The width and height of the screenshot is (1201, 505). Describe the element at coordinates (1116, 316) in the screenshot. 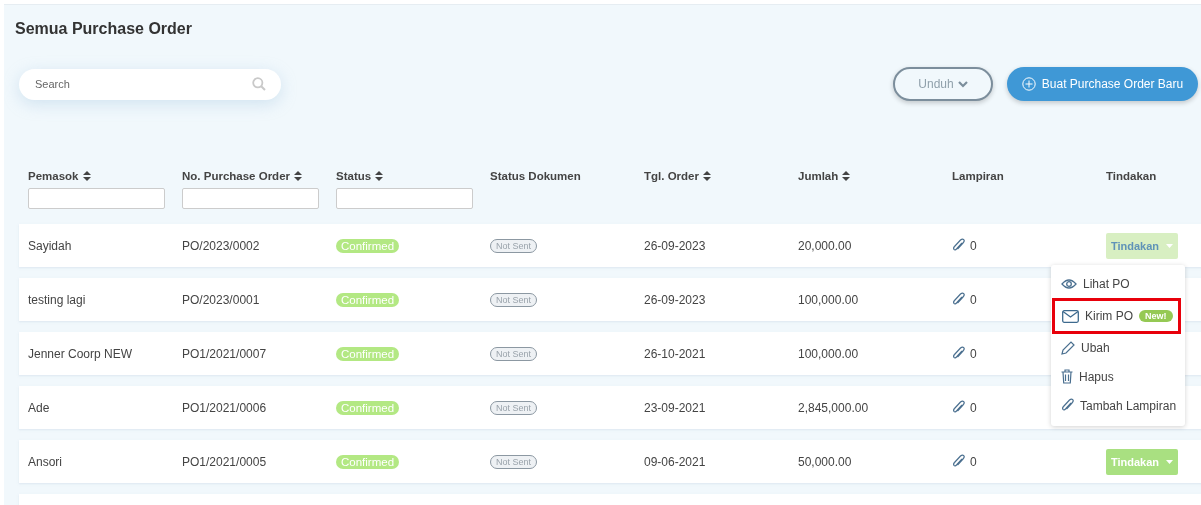

I see `menu-item: Kirim PO New!` at that location.